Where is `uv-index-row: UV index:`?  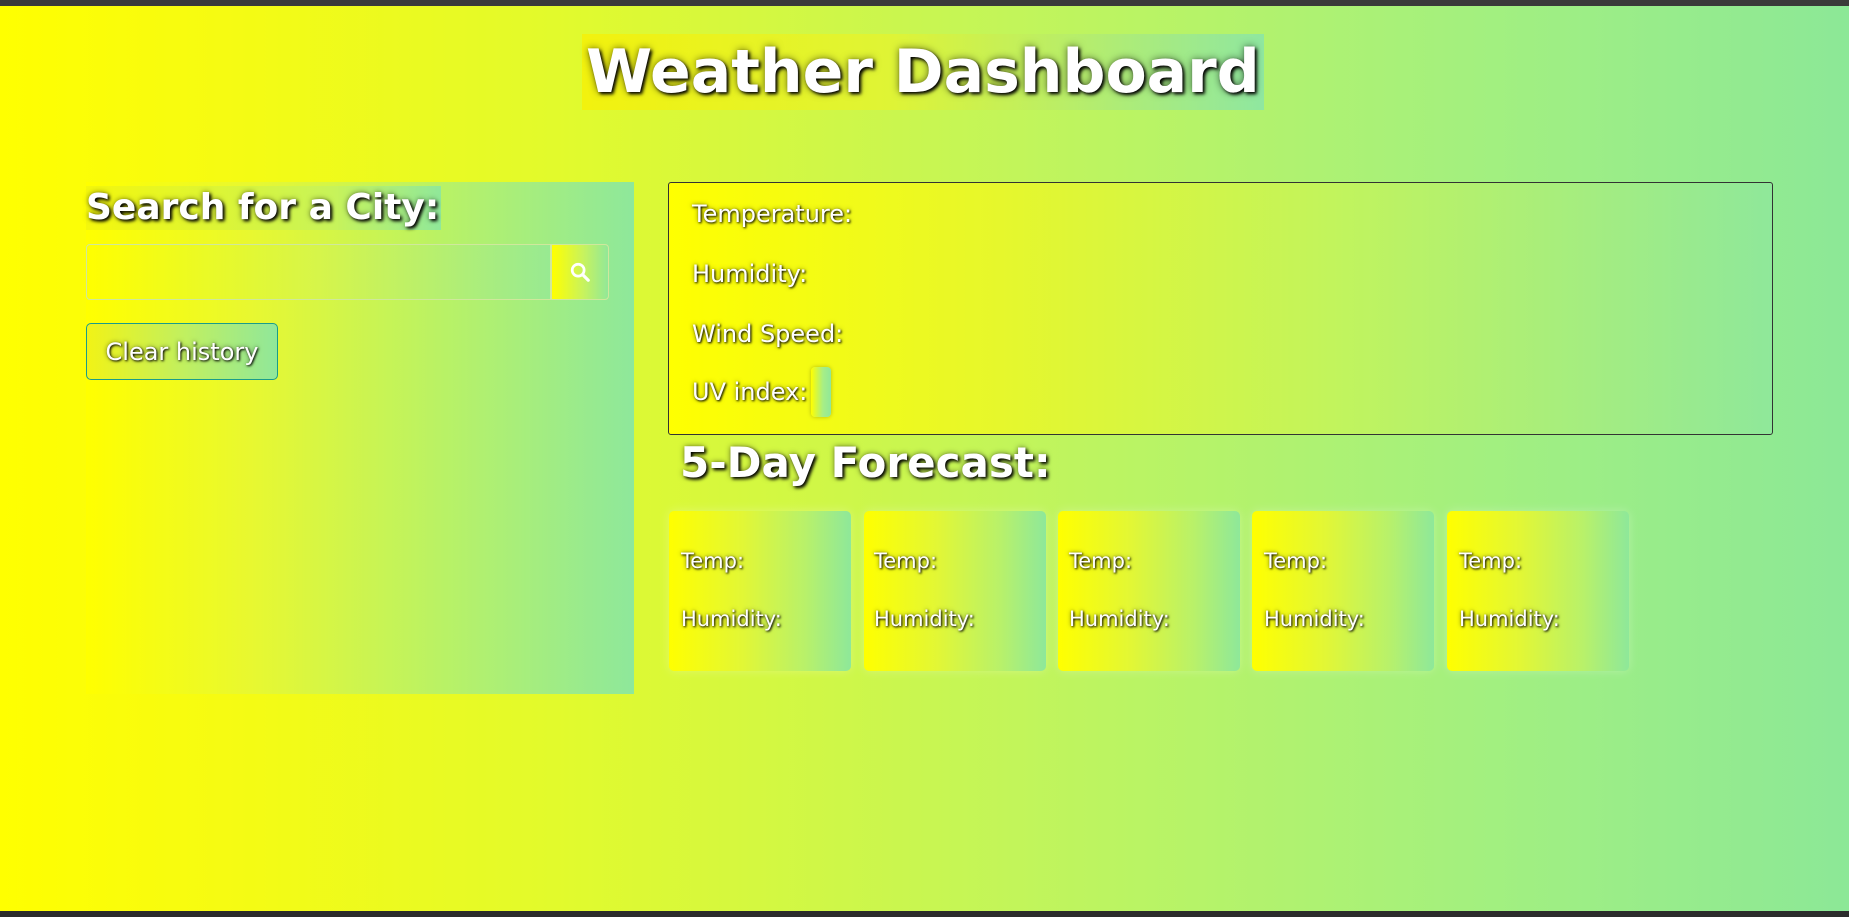 uv-index-row: UV index: is located at coordinates (762, 392).